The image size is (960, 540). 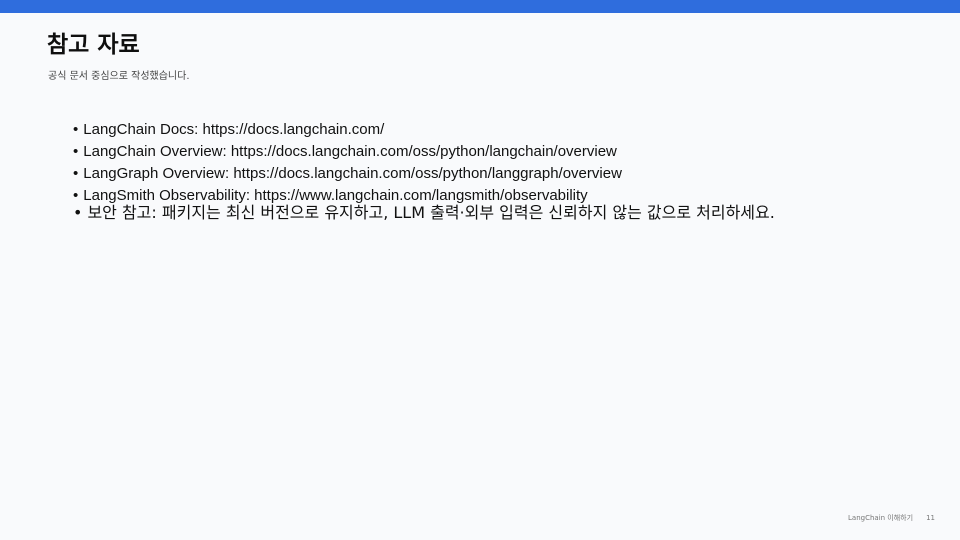 What do you see at coordinates (480, 6) in the screenshot?
I see `top-accent-bar` at bounding box center [480, 6].